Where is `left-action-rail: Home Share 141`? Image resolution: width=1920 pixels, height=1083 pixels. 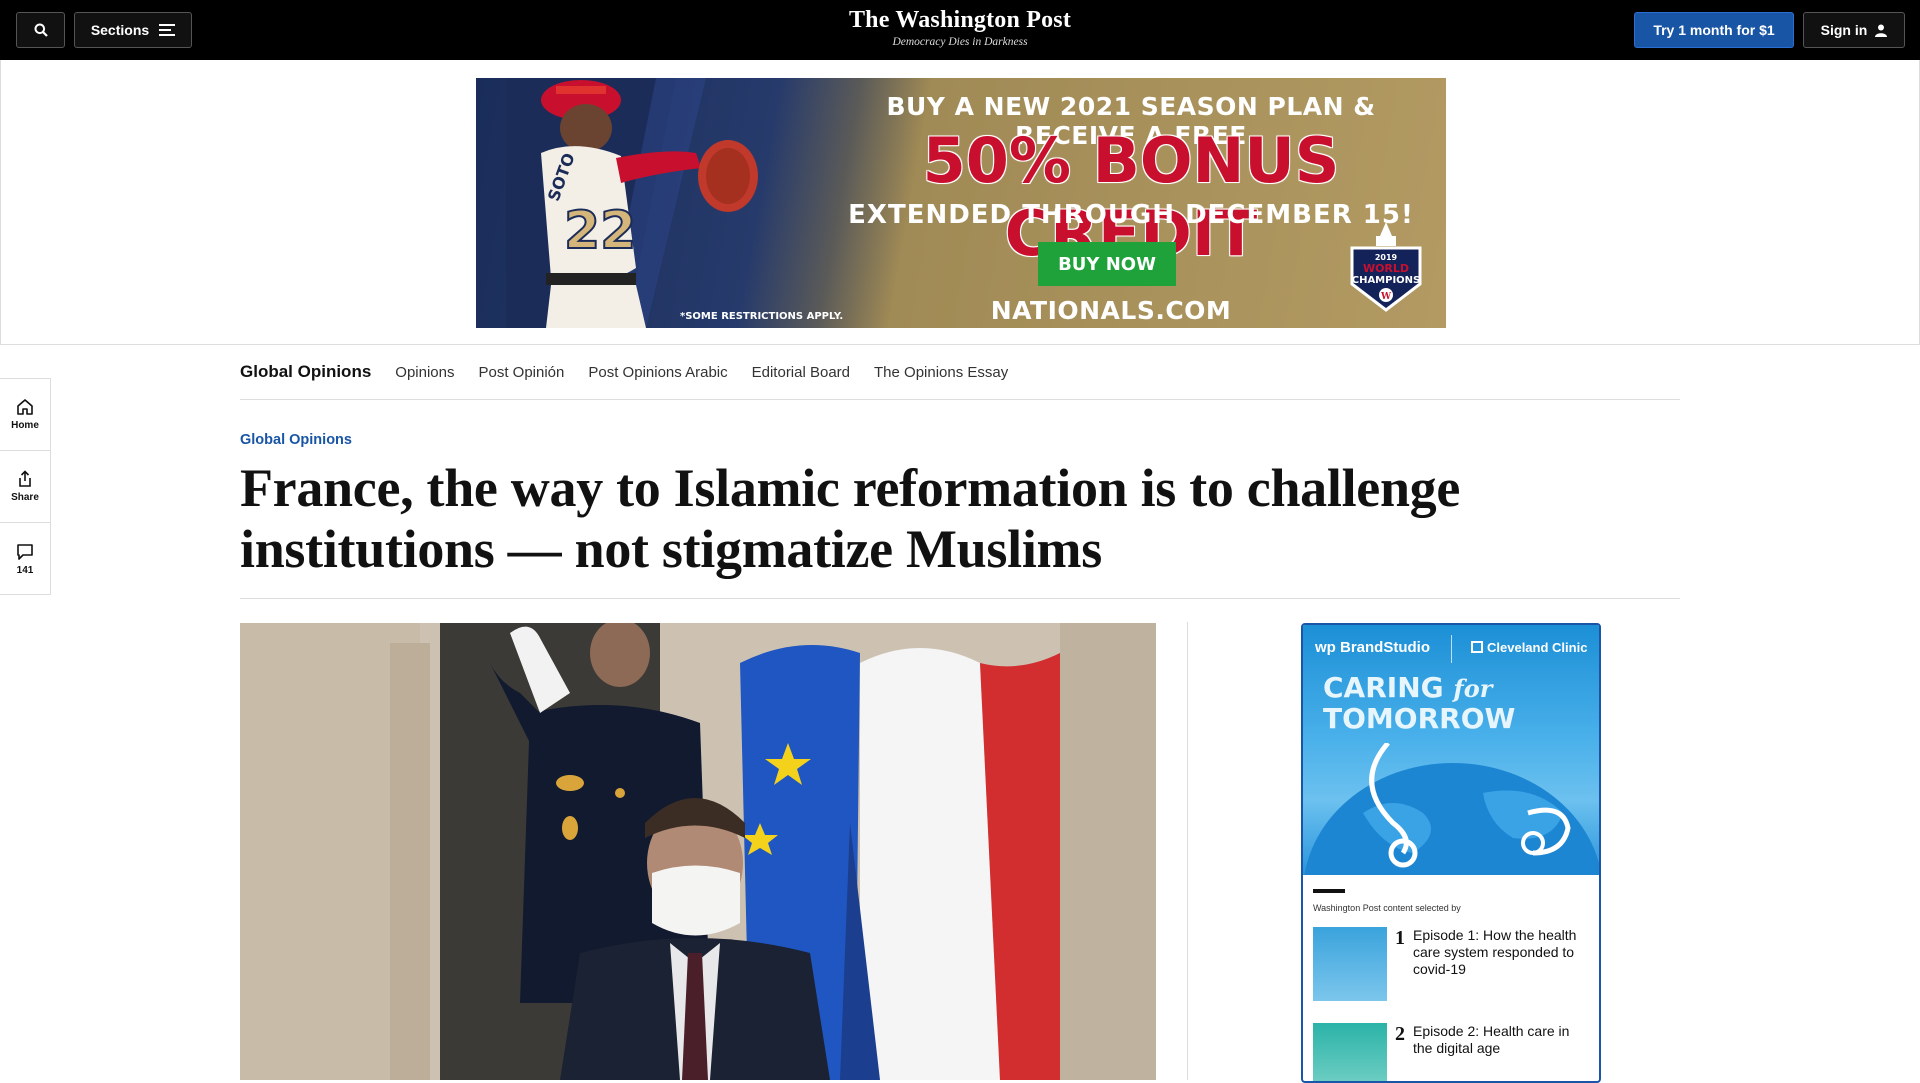 left-action-rail: Home Share 141 is located at coordinates (25, 486).